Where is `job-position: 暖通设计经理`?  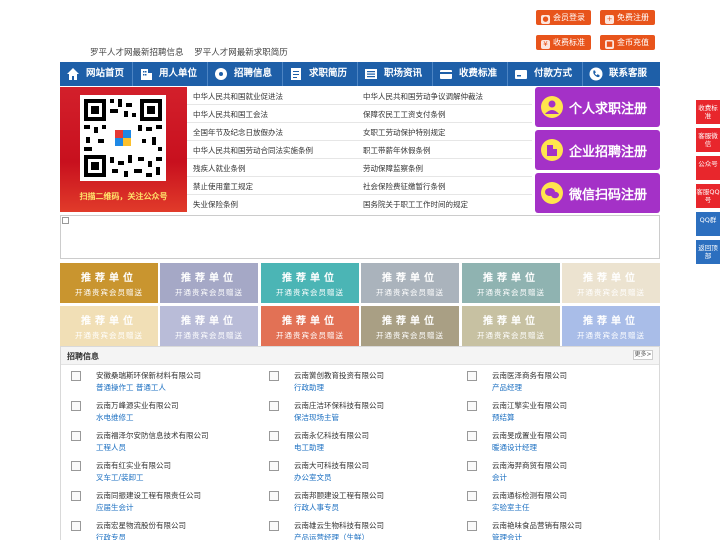
job-position: 暖通设计经理 is located at coordinates (514, 447).